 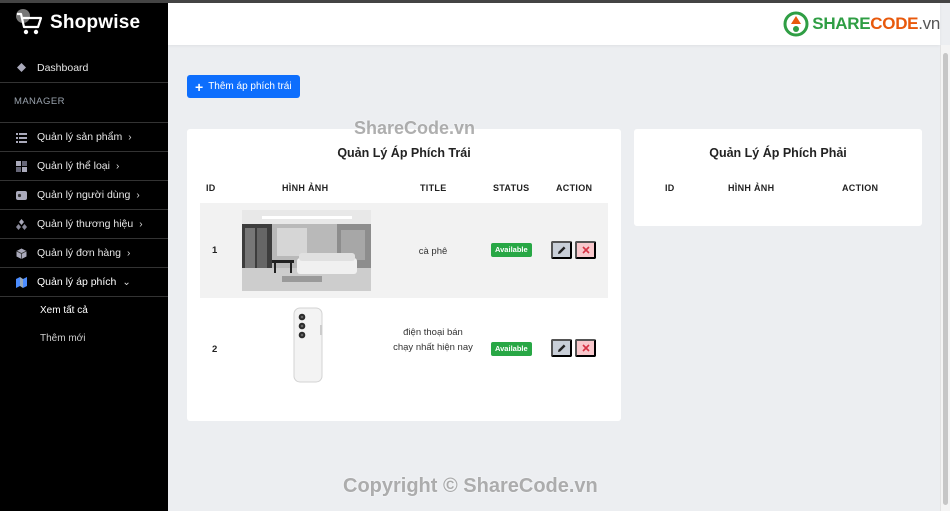 I want to click on sidebar-subitem-add-new: Thêm mới, so click(x=84, y=339).